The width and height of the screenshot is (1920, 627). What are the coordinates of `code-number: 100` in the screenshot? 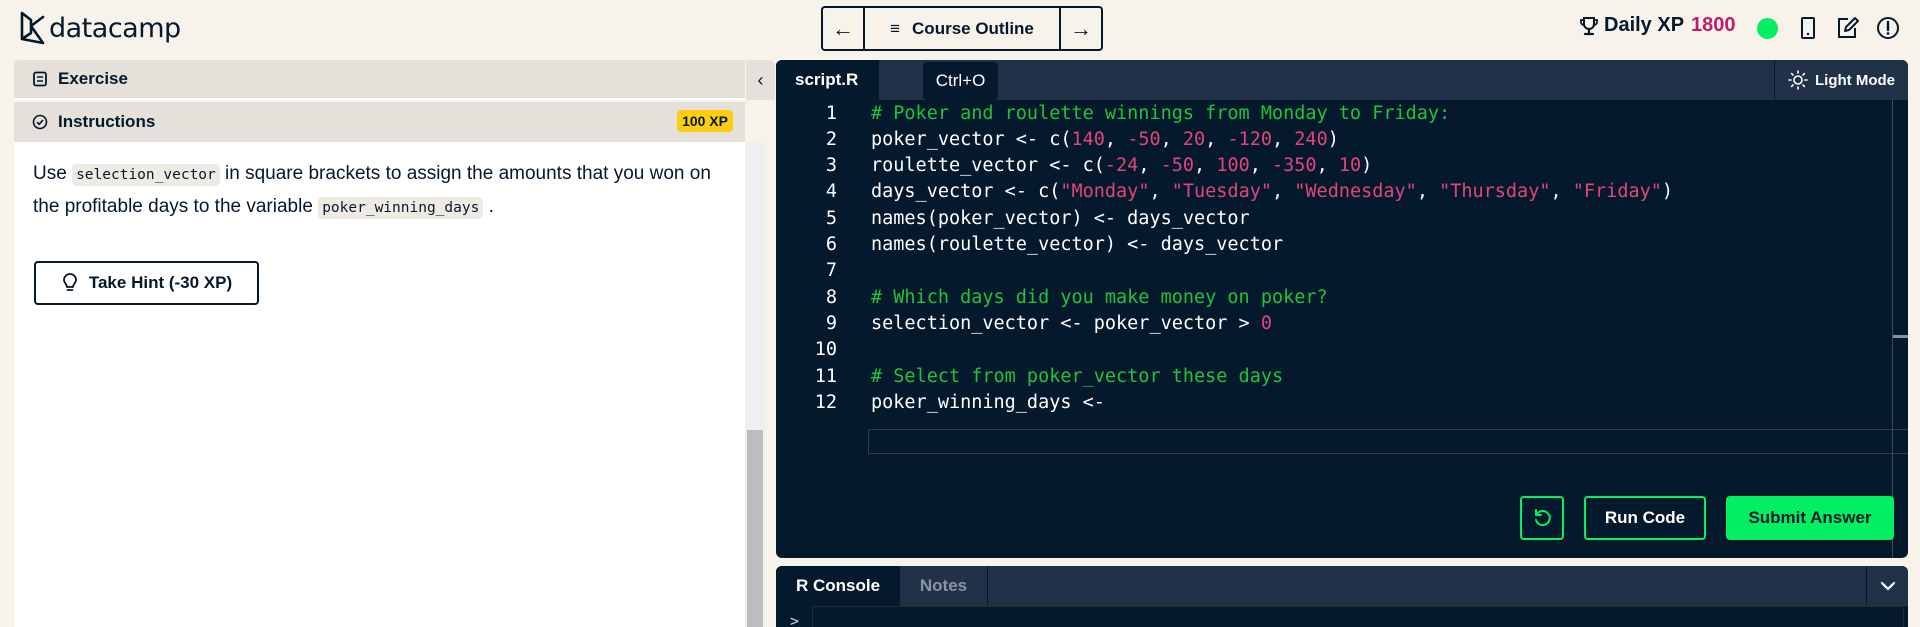 It's located at (1233, 166).